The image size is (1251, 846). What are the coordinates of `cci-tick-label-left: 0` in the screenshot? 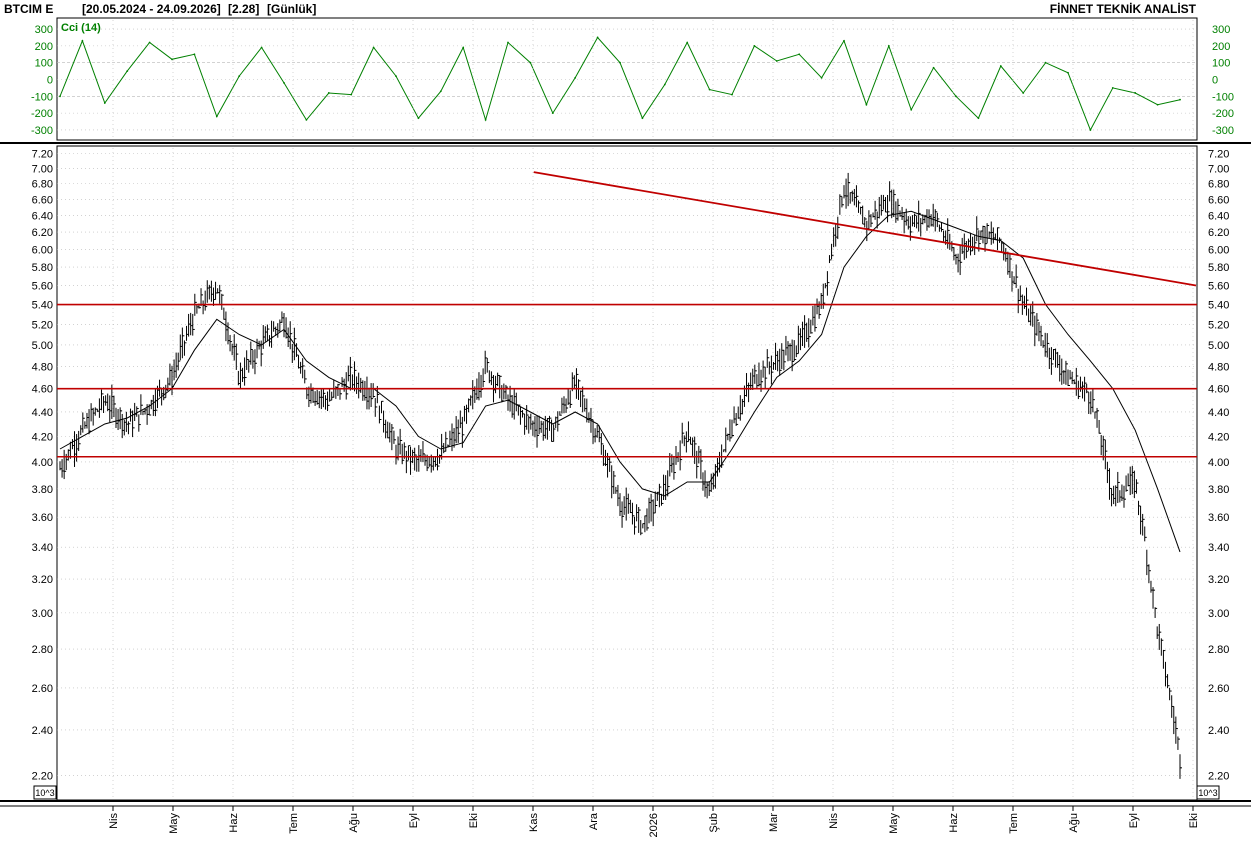 It's located at (50, 81).